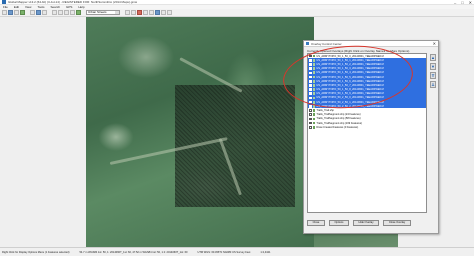 This screenshot has width=474, height=256. Describe the element at coordinates (54, 12) in the screenshot. I see `zoom-in-icon` at that location.